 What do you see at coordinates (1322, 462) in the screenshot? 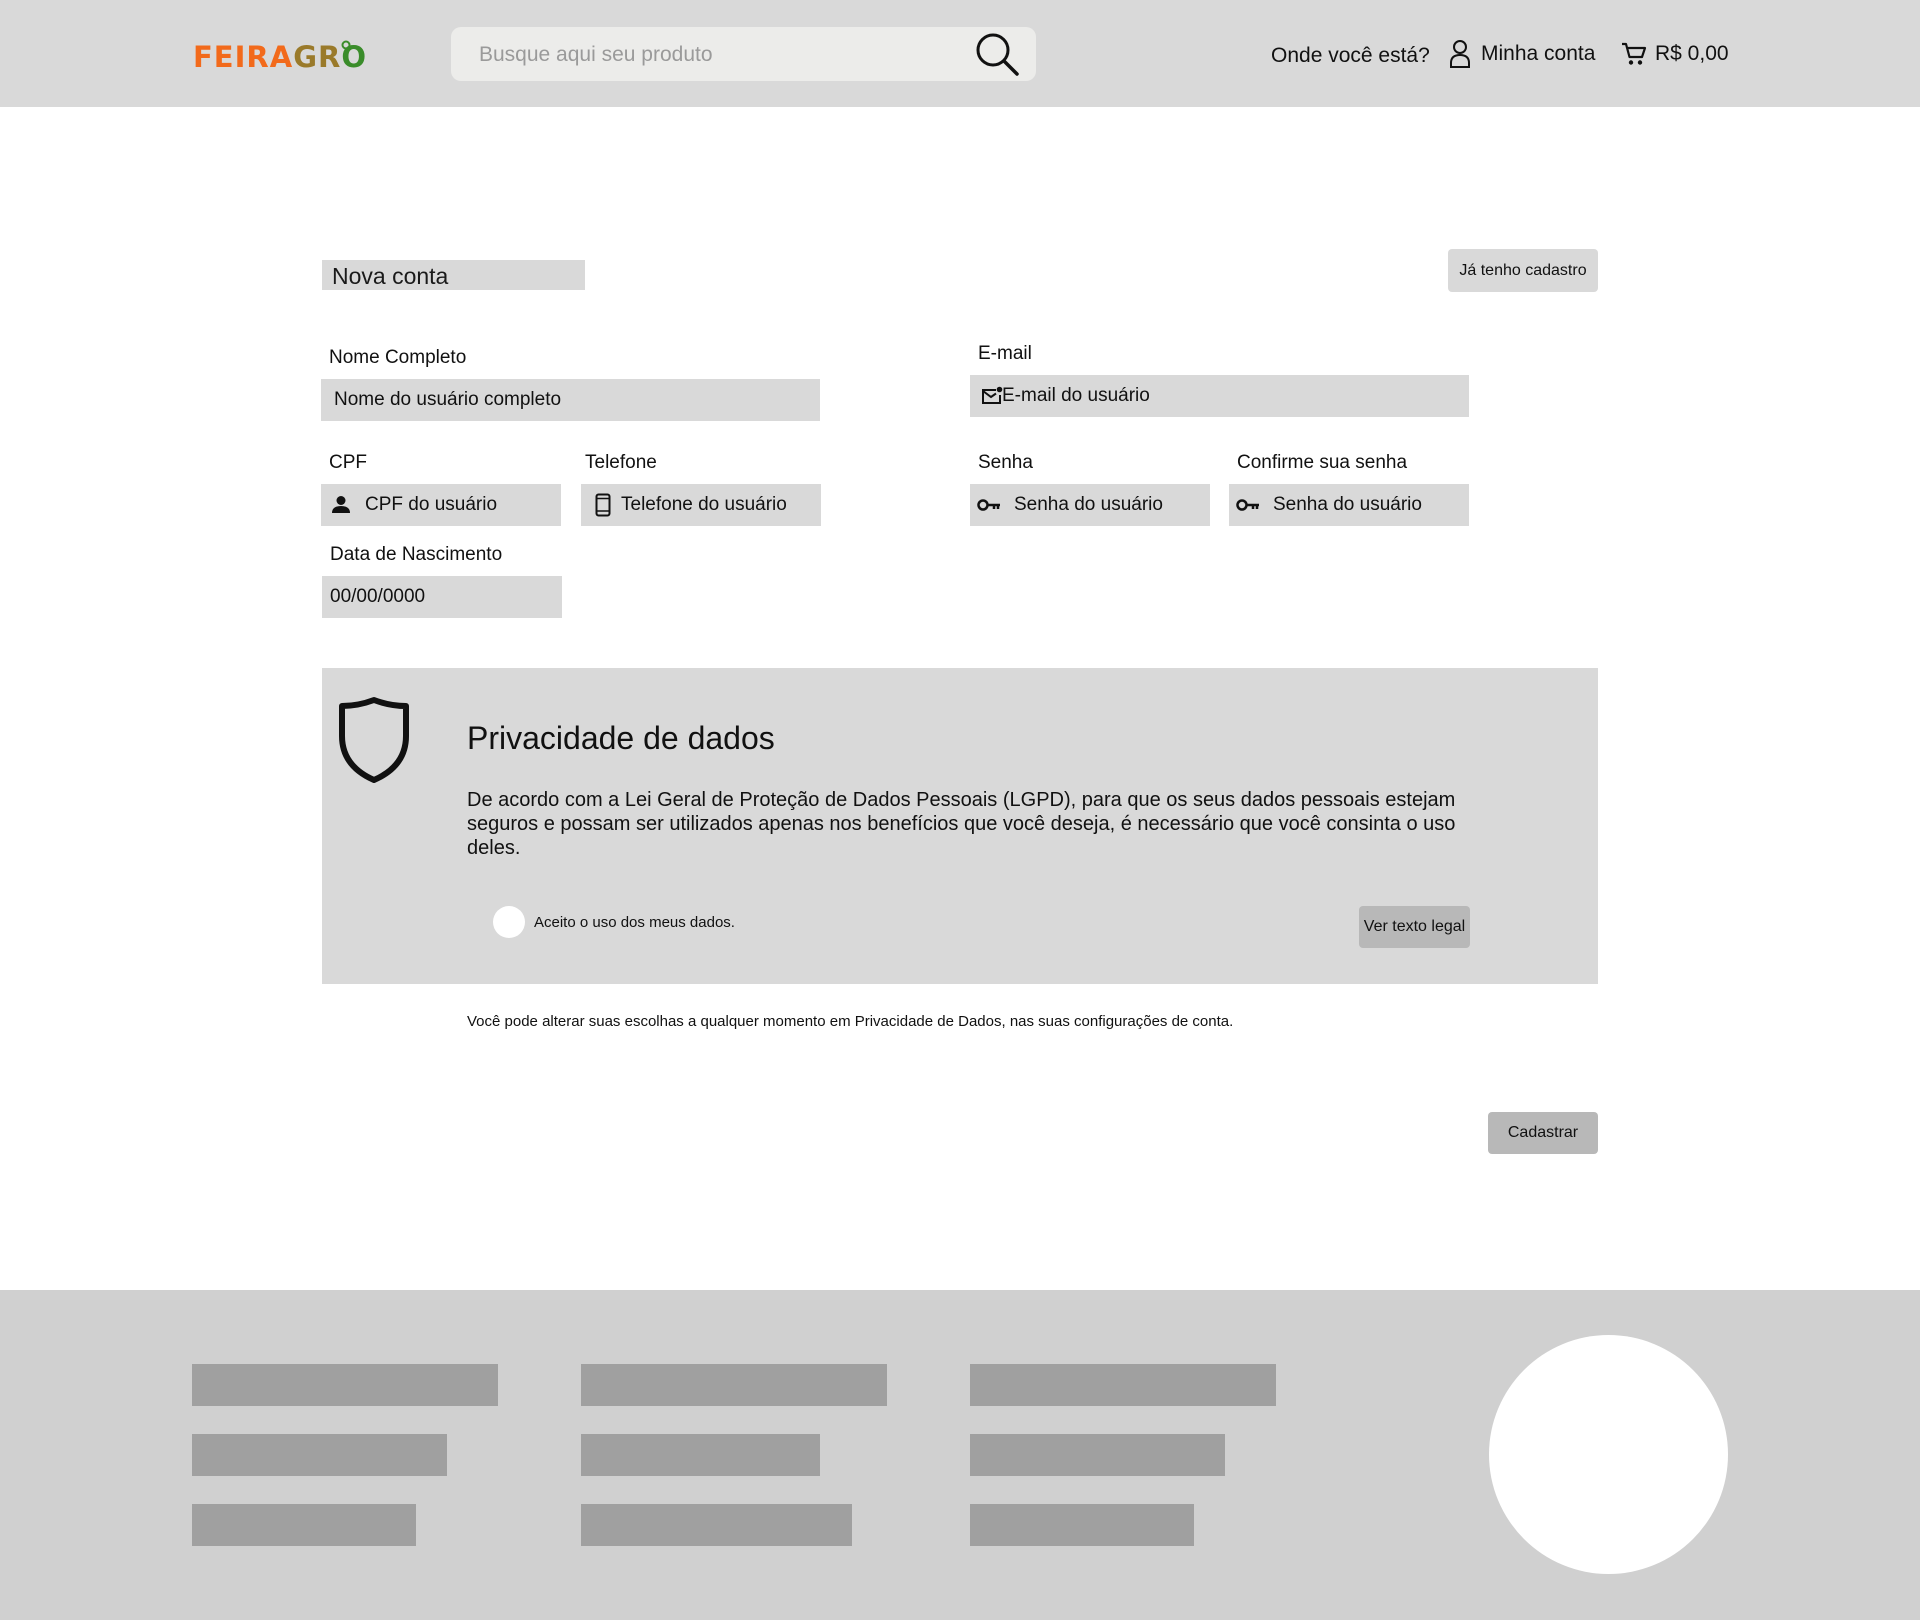
I see `confirm-password-label: Confirme sua senha` at bounding box center [1322, 462].